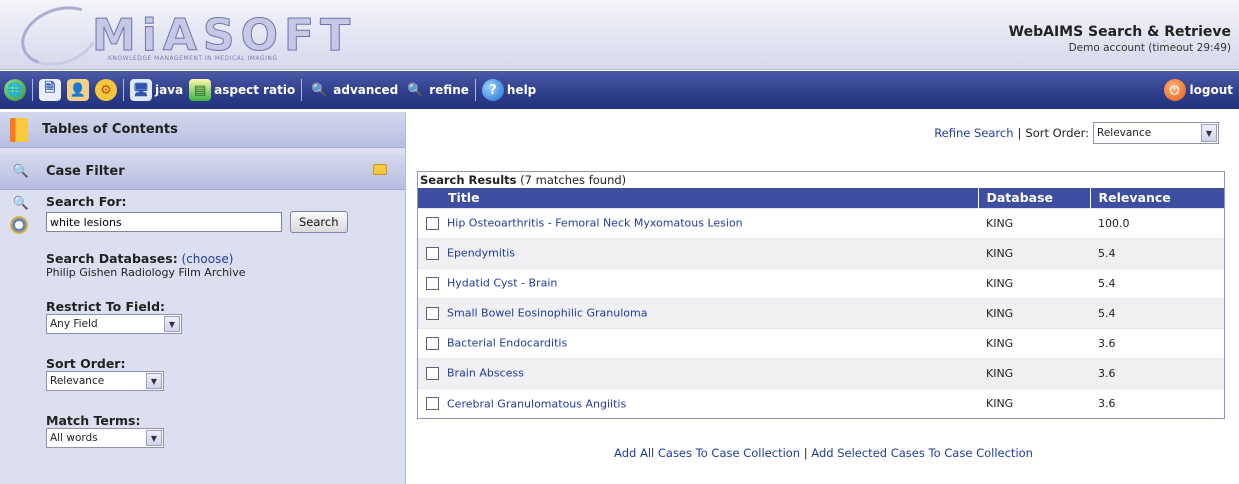 This screenshot has width=1239, height=484. I want to click on java-button: 🖥 java, so click(156, 90).